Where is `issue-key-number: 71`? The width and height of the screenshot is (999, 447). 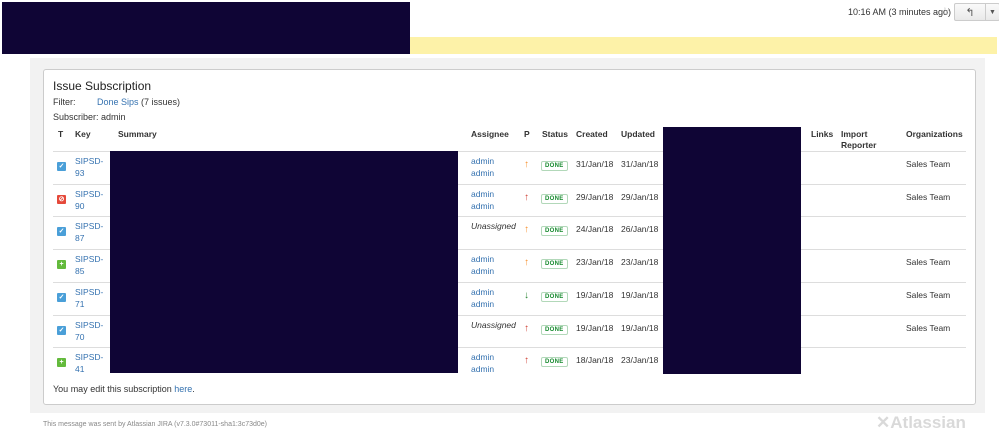
issue-key-number: 71 is located at coordinates (80, 304).